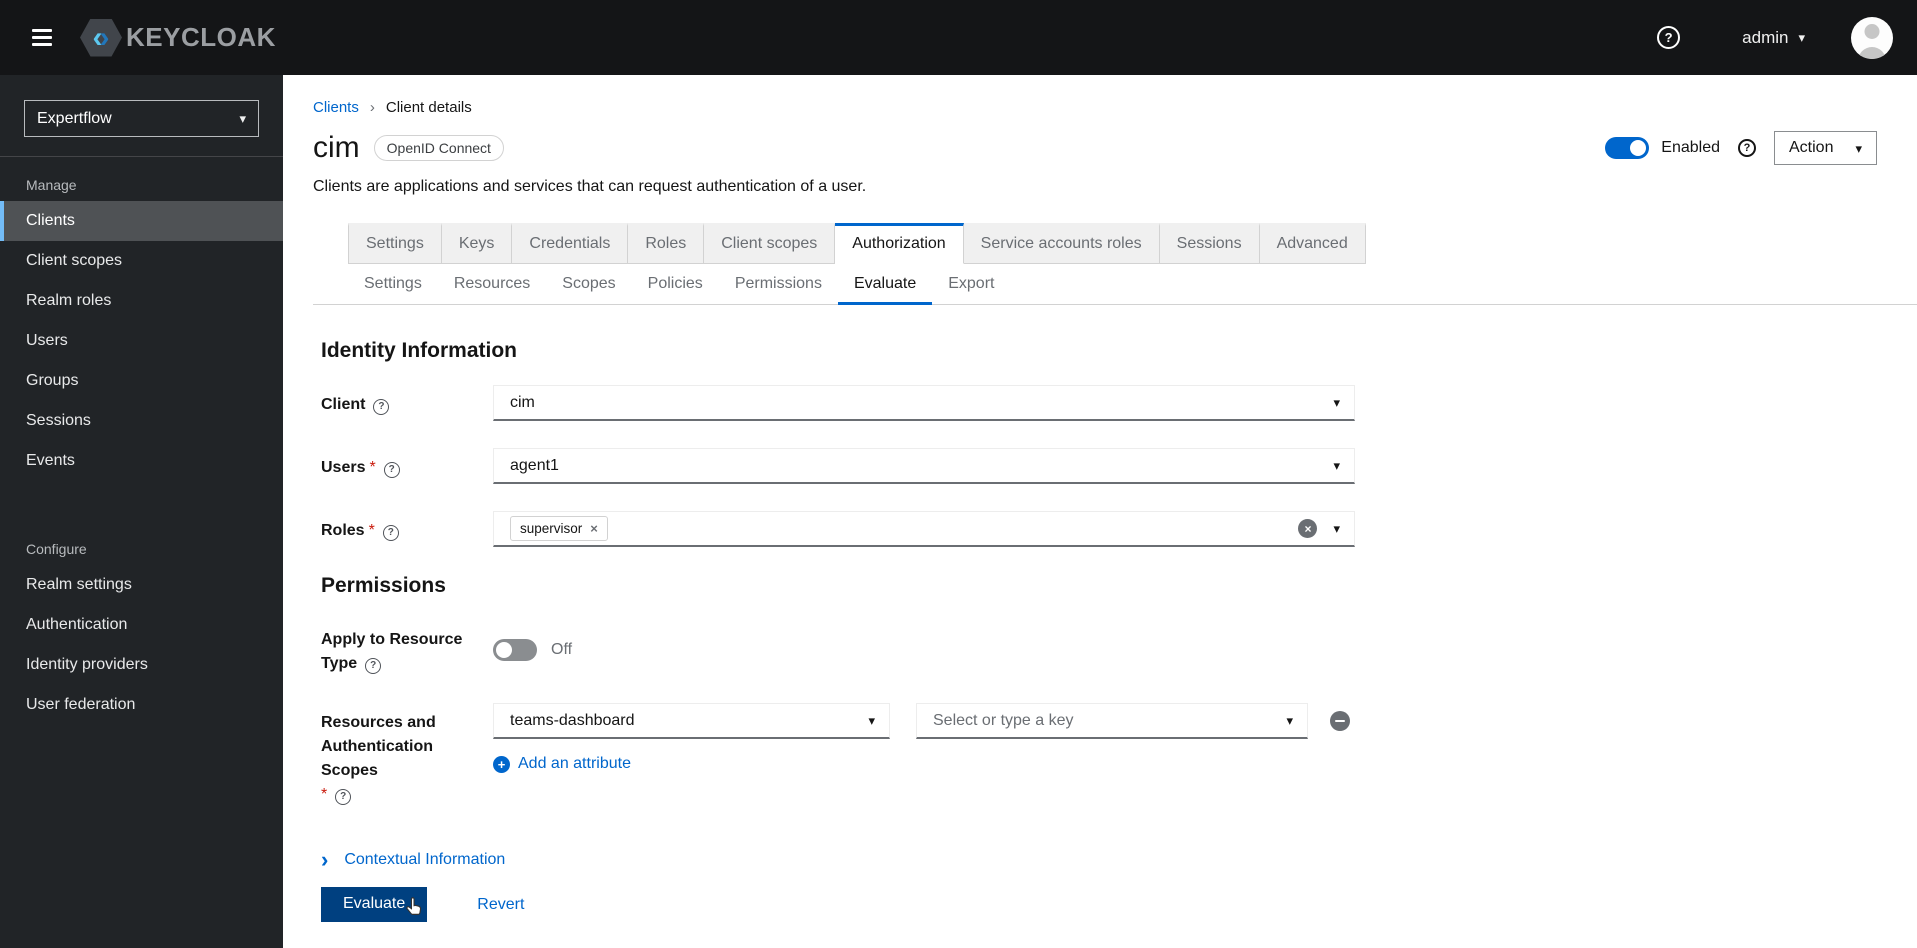 This screenshot has width=1917, height=948. Describe the element at coordinates (438, 148) in the screenshot. I see `protocol-badge: OpenID Connect` at that location.